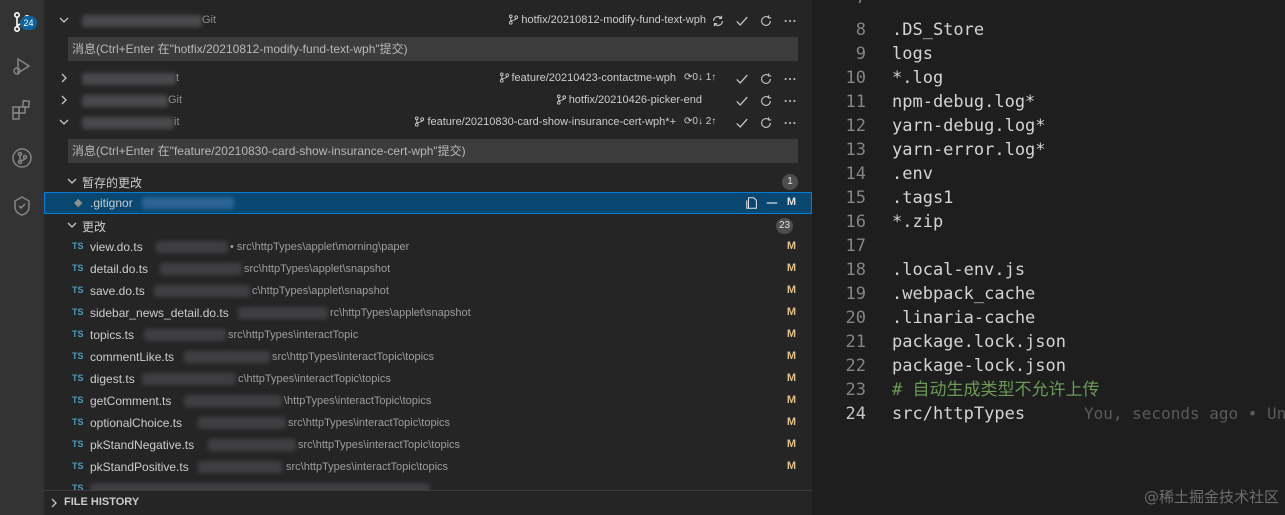 The height and width of the screenshot is (515, 1285). I want to click on file-name: detail.do.ts, so click(119, 269).